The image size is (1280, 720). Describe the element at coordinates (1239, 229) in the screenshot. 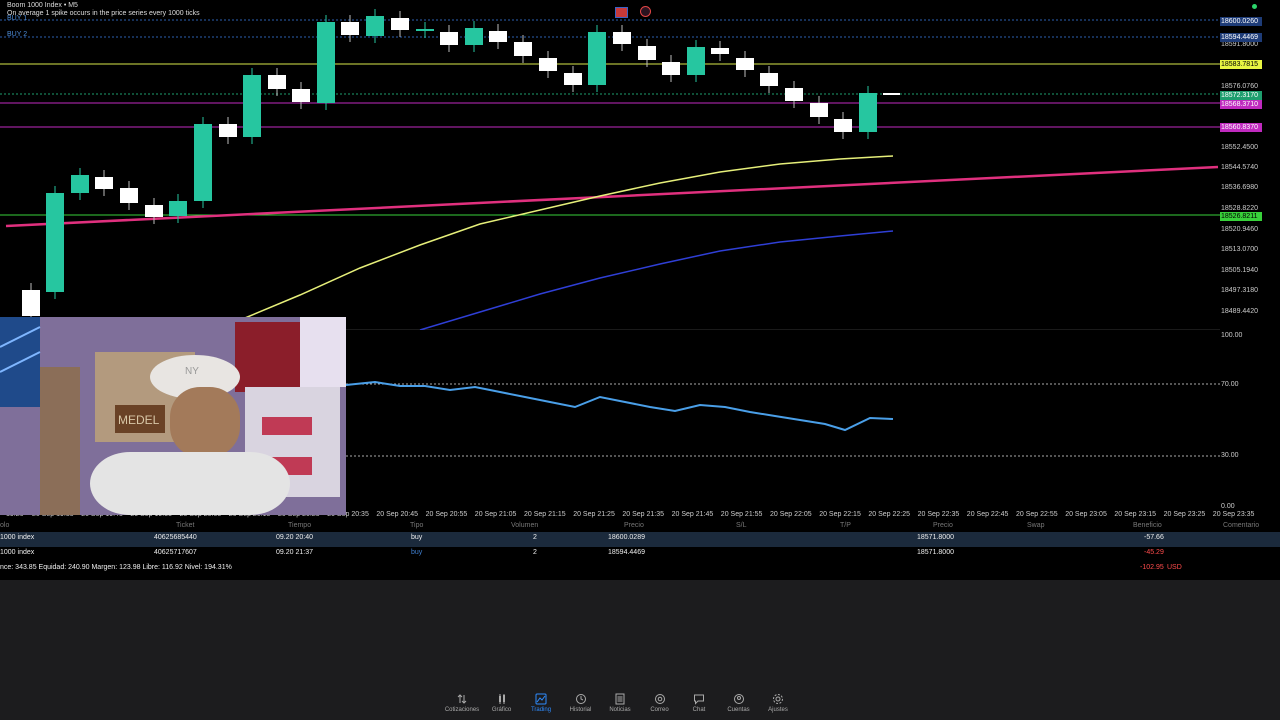

I see `price-axis-label: 18520.9460` at that location.